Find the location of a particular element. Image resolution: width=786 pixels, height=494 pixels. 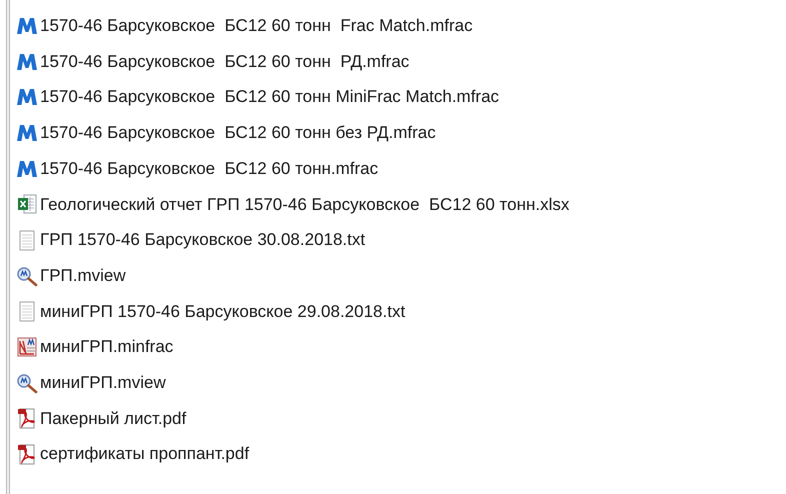

file-item: 1570-46 Барсуковское БС12 60 тонн MiniFrac Match.mfrac is located at coordinates (293, 97).